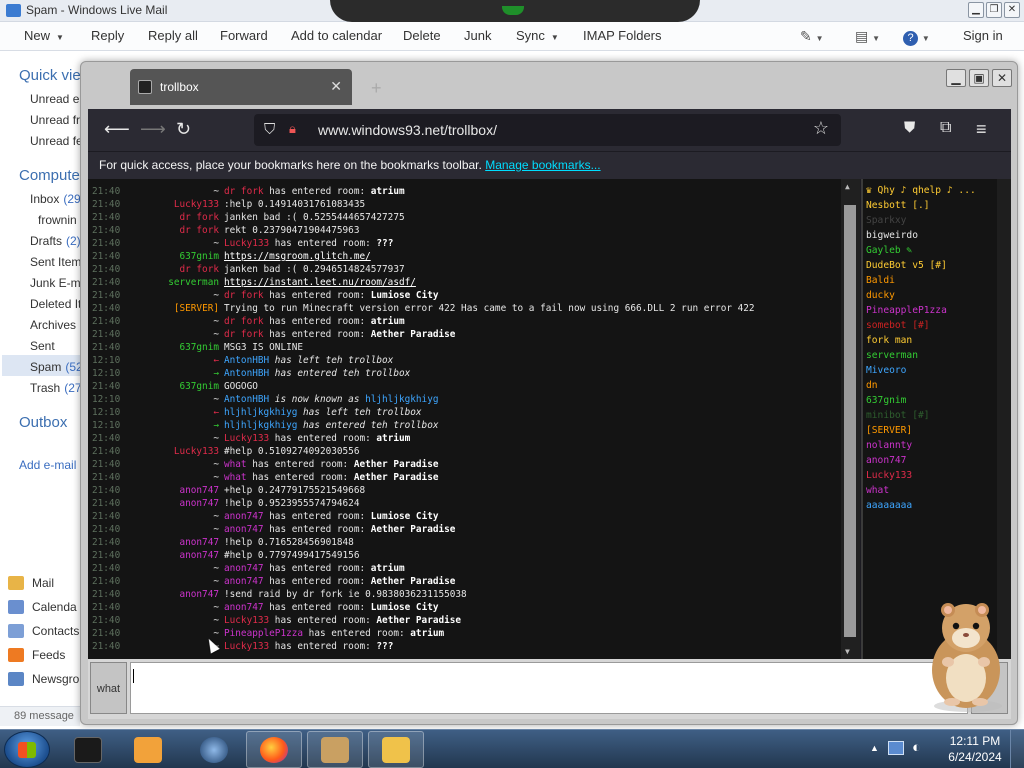  Describe the element at coordinates (44, 35) in the screenshot. I see `new-button: New ▼` at that location.